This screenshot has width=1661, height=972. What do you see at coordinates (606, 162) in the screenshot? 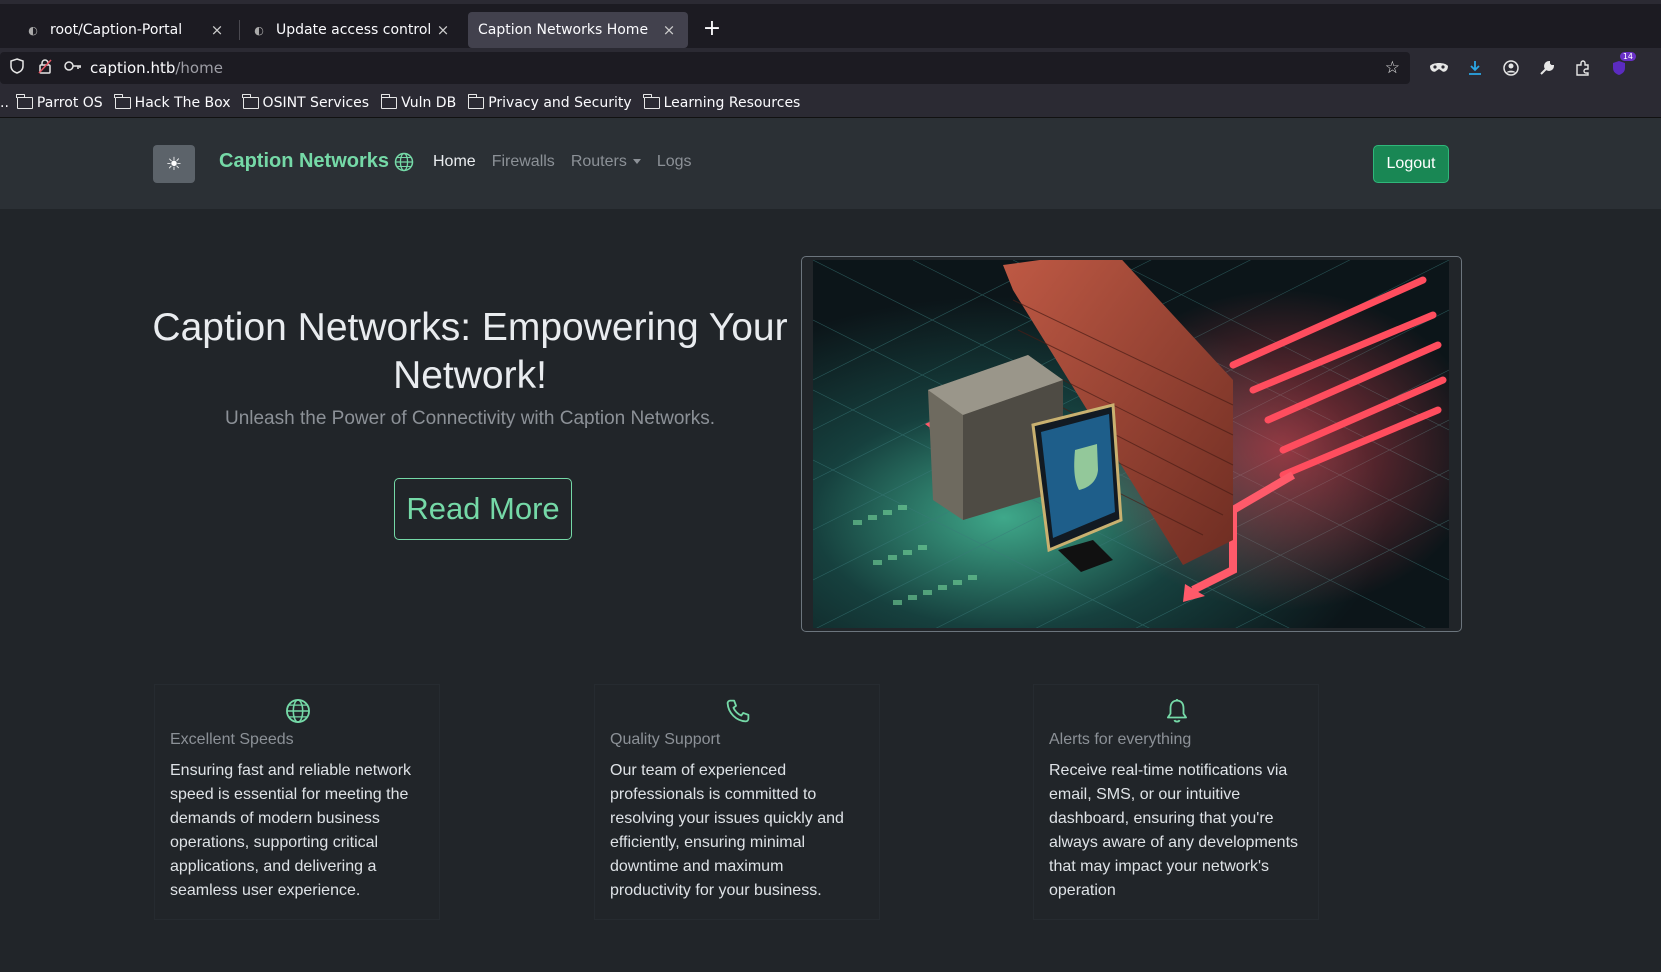
I see `nav-routers-dropdown: Routers` at bounding box center [606, 162].